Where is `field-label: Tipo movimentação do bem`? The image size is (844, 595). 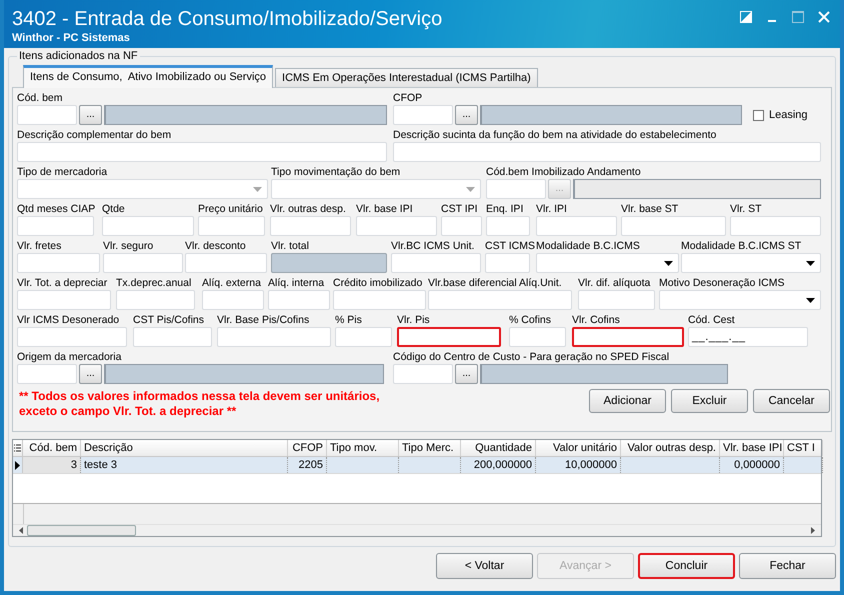
field-label: Tipo movimentação do bem is located at coordinates (335, 172).